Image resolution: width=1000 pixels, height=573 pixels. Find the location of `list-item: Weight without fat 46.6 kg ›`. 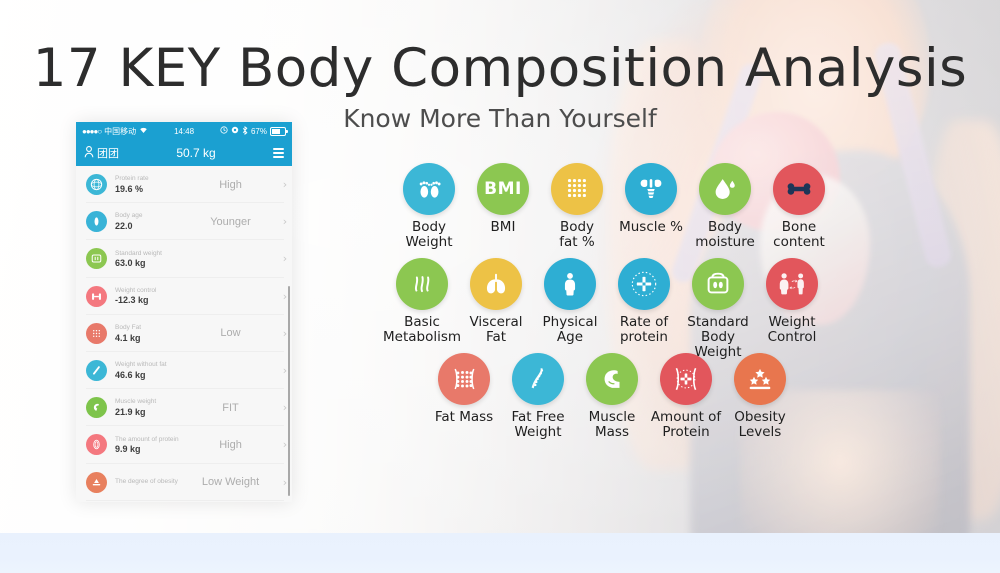

list-item: Weight without fat 46.6 kg › is located at coordinates (184, 370).